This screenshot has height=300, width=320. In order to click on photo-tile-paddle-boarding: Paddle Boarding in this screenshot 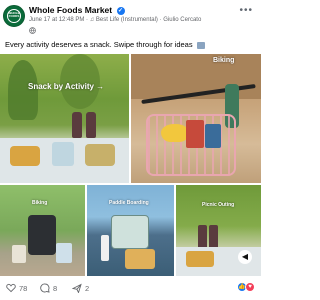, I will do `click(130, 230)`.